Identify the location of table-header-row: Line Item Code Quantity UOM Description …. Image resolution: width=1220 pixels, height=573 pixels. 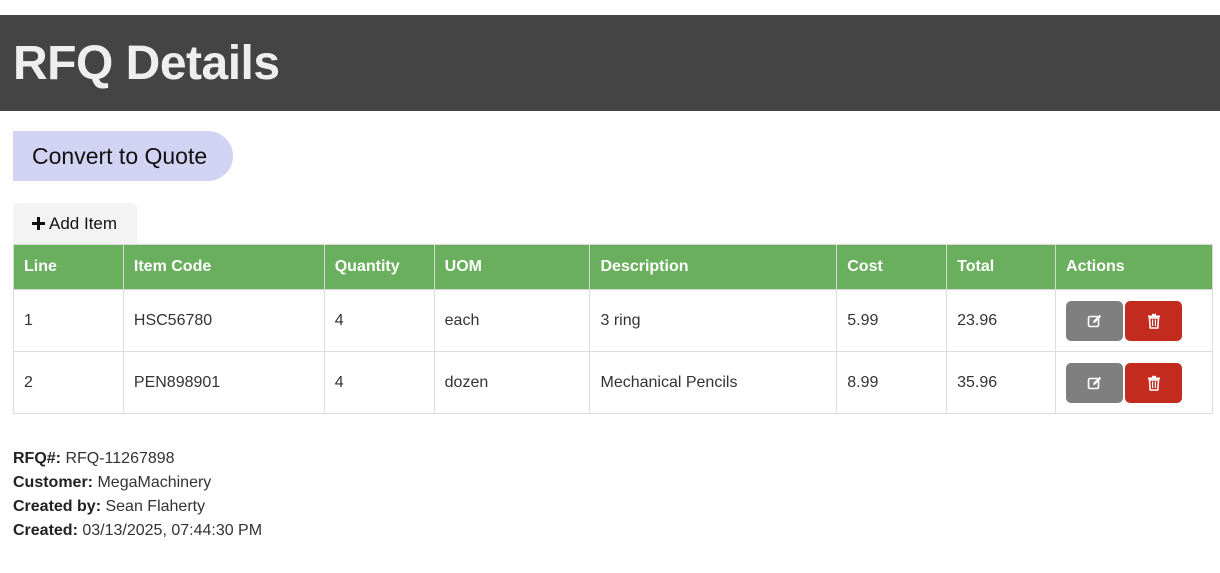
(613, 267).